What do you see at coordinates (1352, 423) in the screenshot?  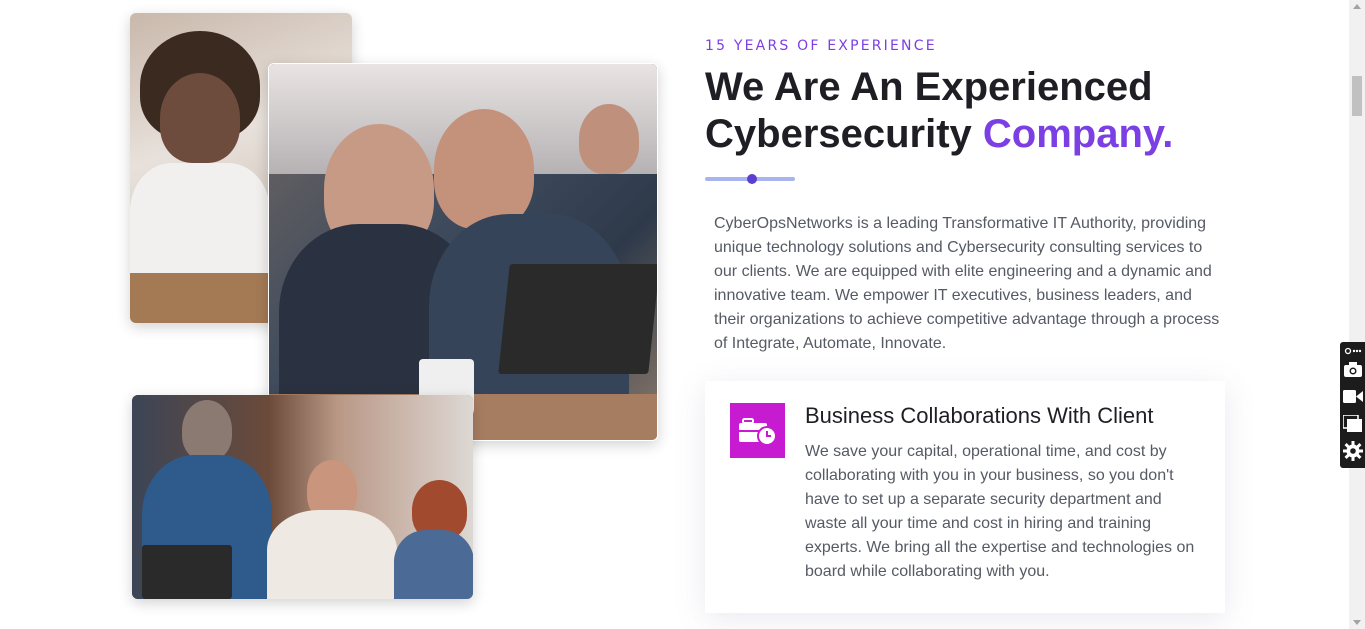 I see `copy-icon` at bounding box center [1352, 423].